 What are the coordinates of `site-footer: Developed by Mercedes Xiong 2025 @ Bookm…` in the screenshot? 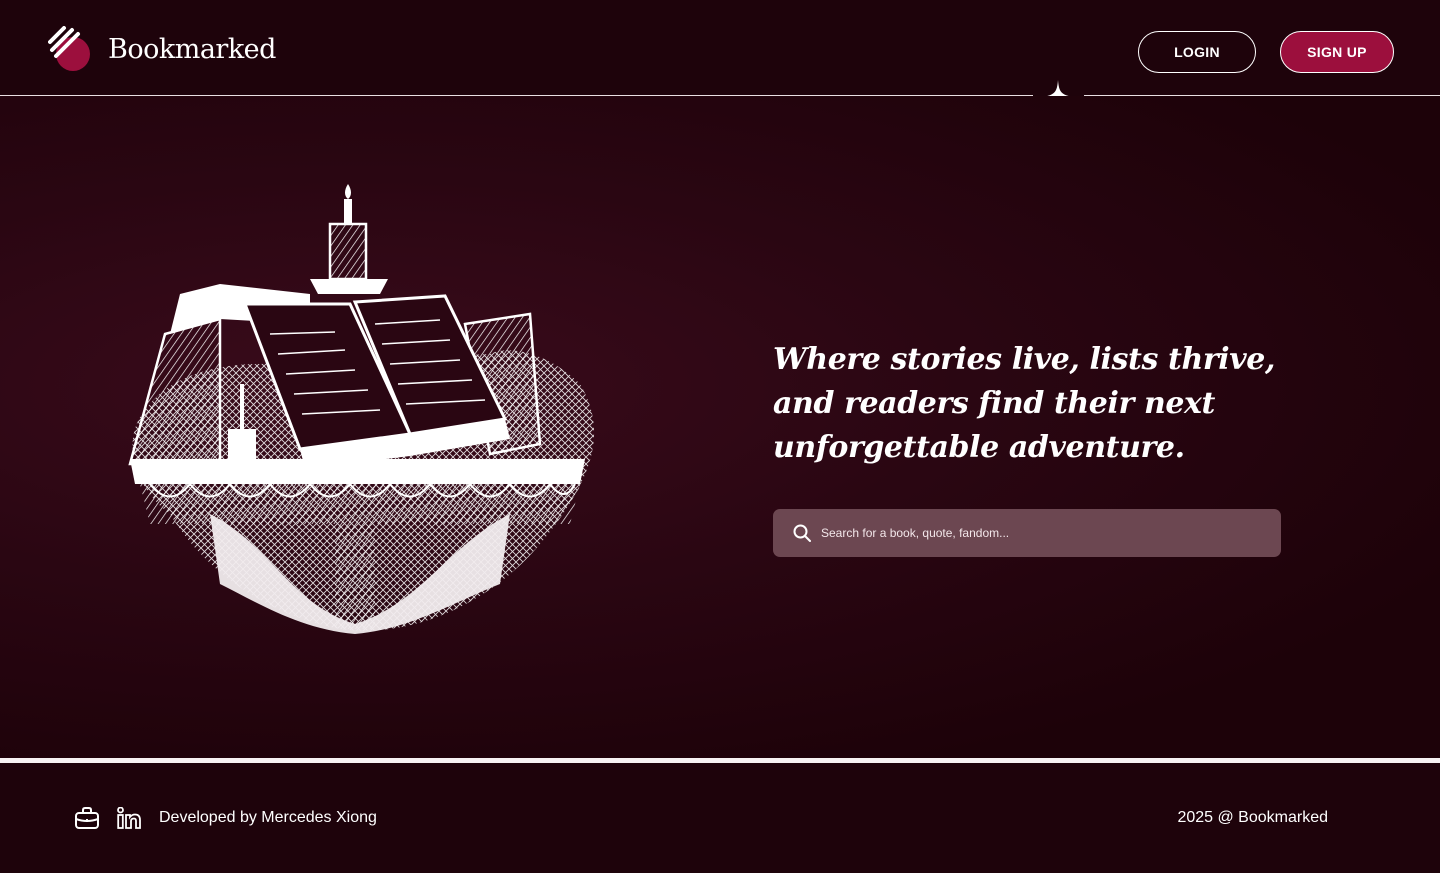 It's located at (720, 818).